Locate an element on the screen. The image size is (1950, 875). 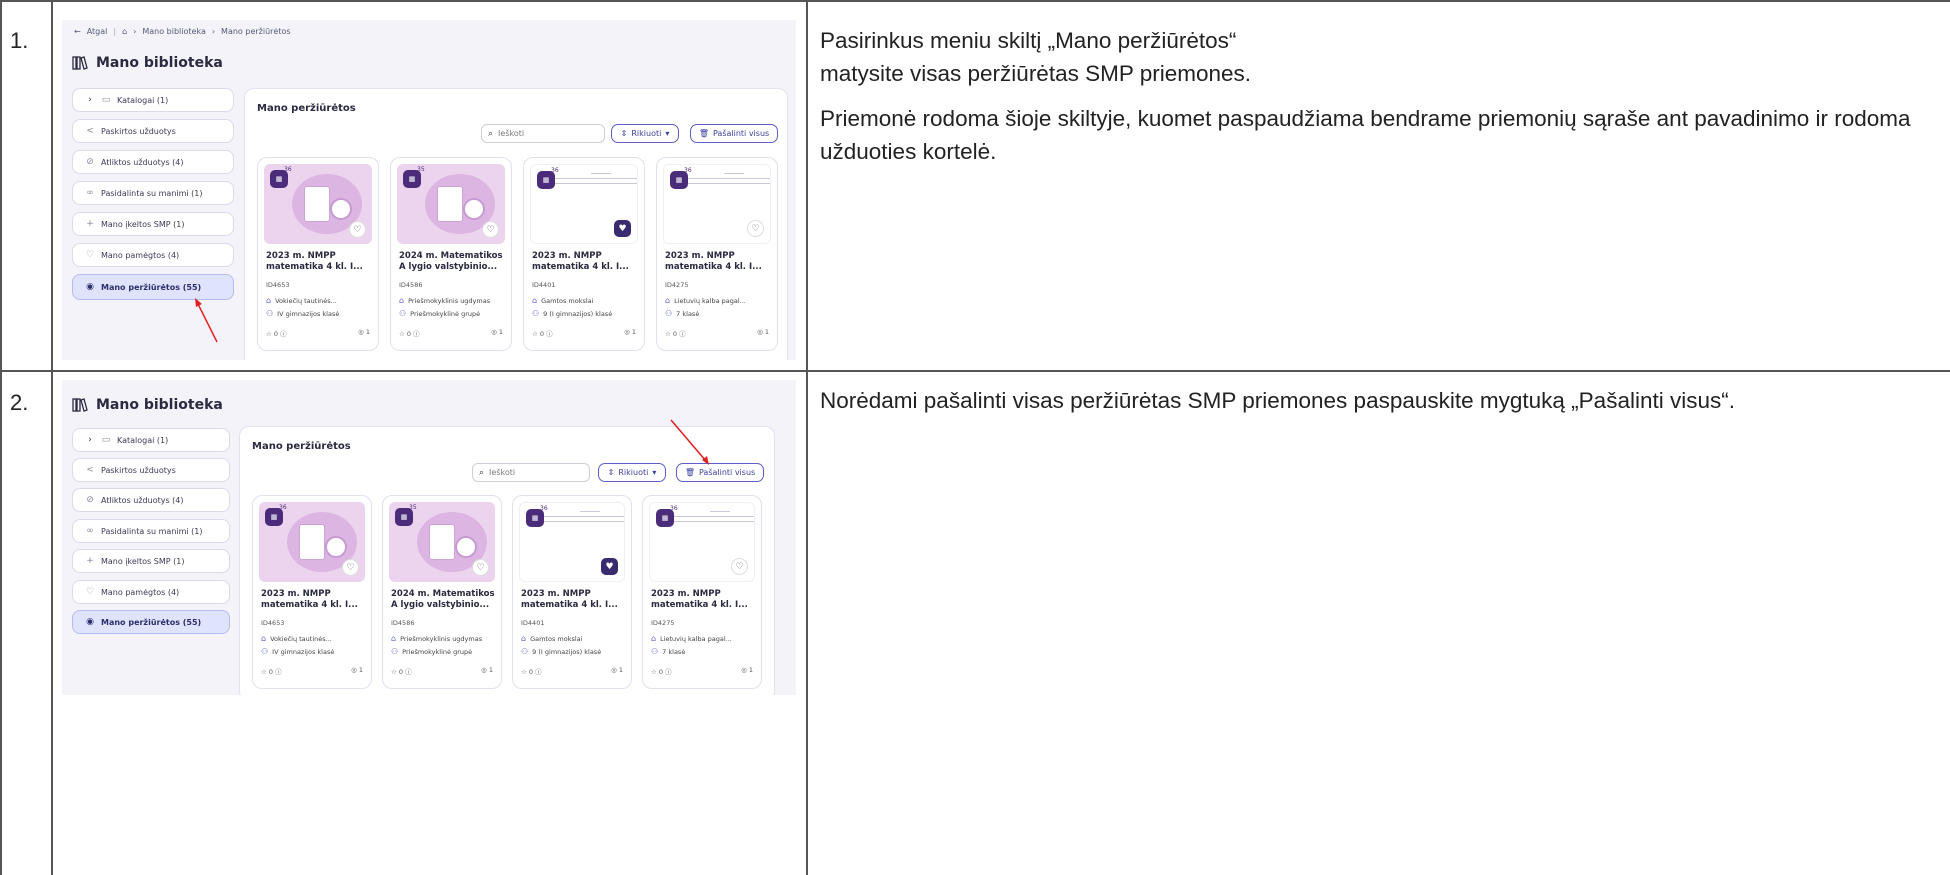
grade-text: Priešmokyklinė grupė is located at coordinates (445, 313).